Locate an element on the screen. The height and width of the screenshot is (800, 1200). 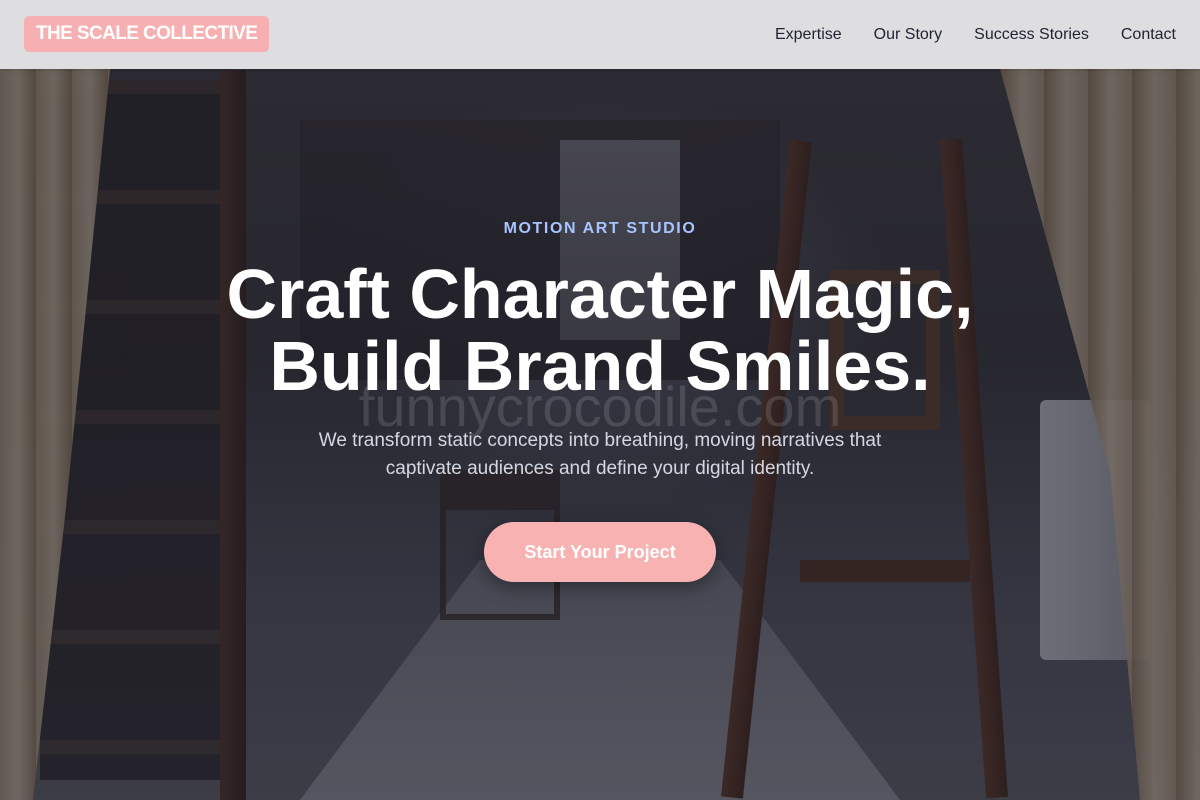
start-project-button: Start Your Project is located at coordinates (600, 552).